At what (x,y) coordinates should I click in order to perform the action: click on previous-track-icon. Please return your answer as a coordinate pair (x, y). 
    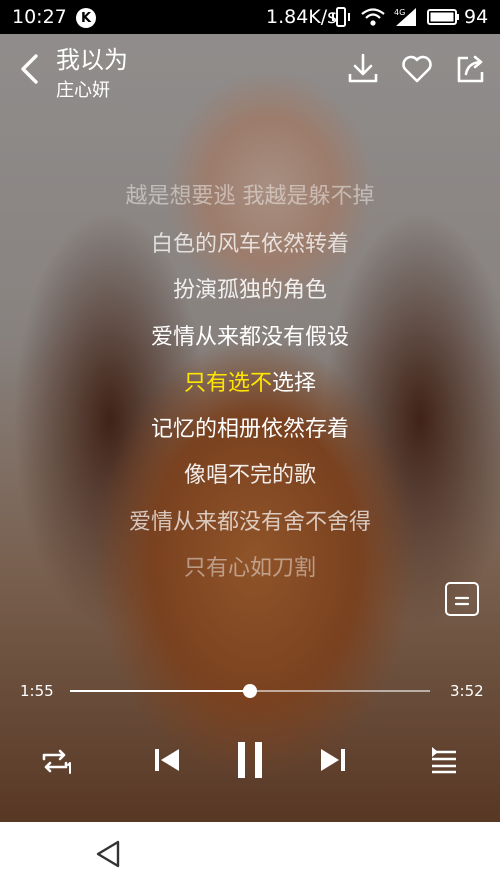
    Looking at the image, I should click on (167, 760).